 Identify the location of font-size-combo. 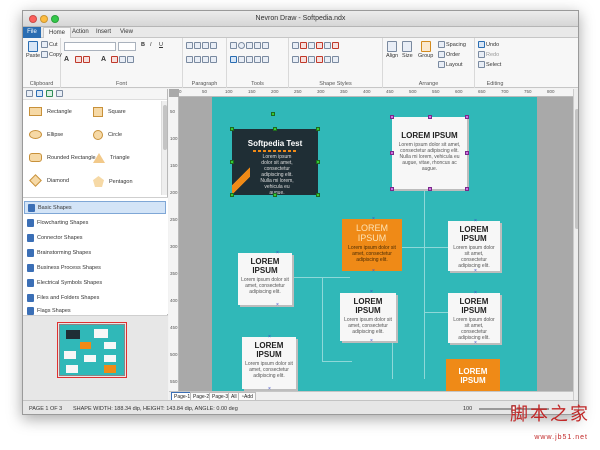
(127, 46).